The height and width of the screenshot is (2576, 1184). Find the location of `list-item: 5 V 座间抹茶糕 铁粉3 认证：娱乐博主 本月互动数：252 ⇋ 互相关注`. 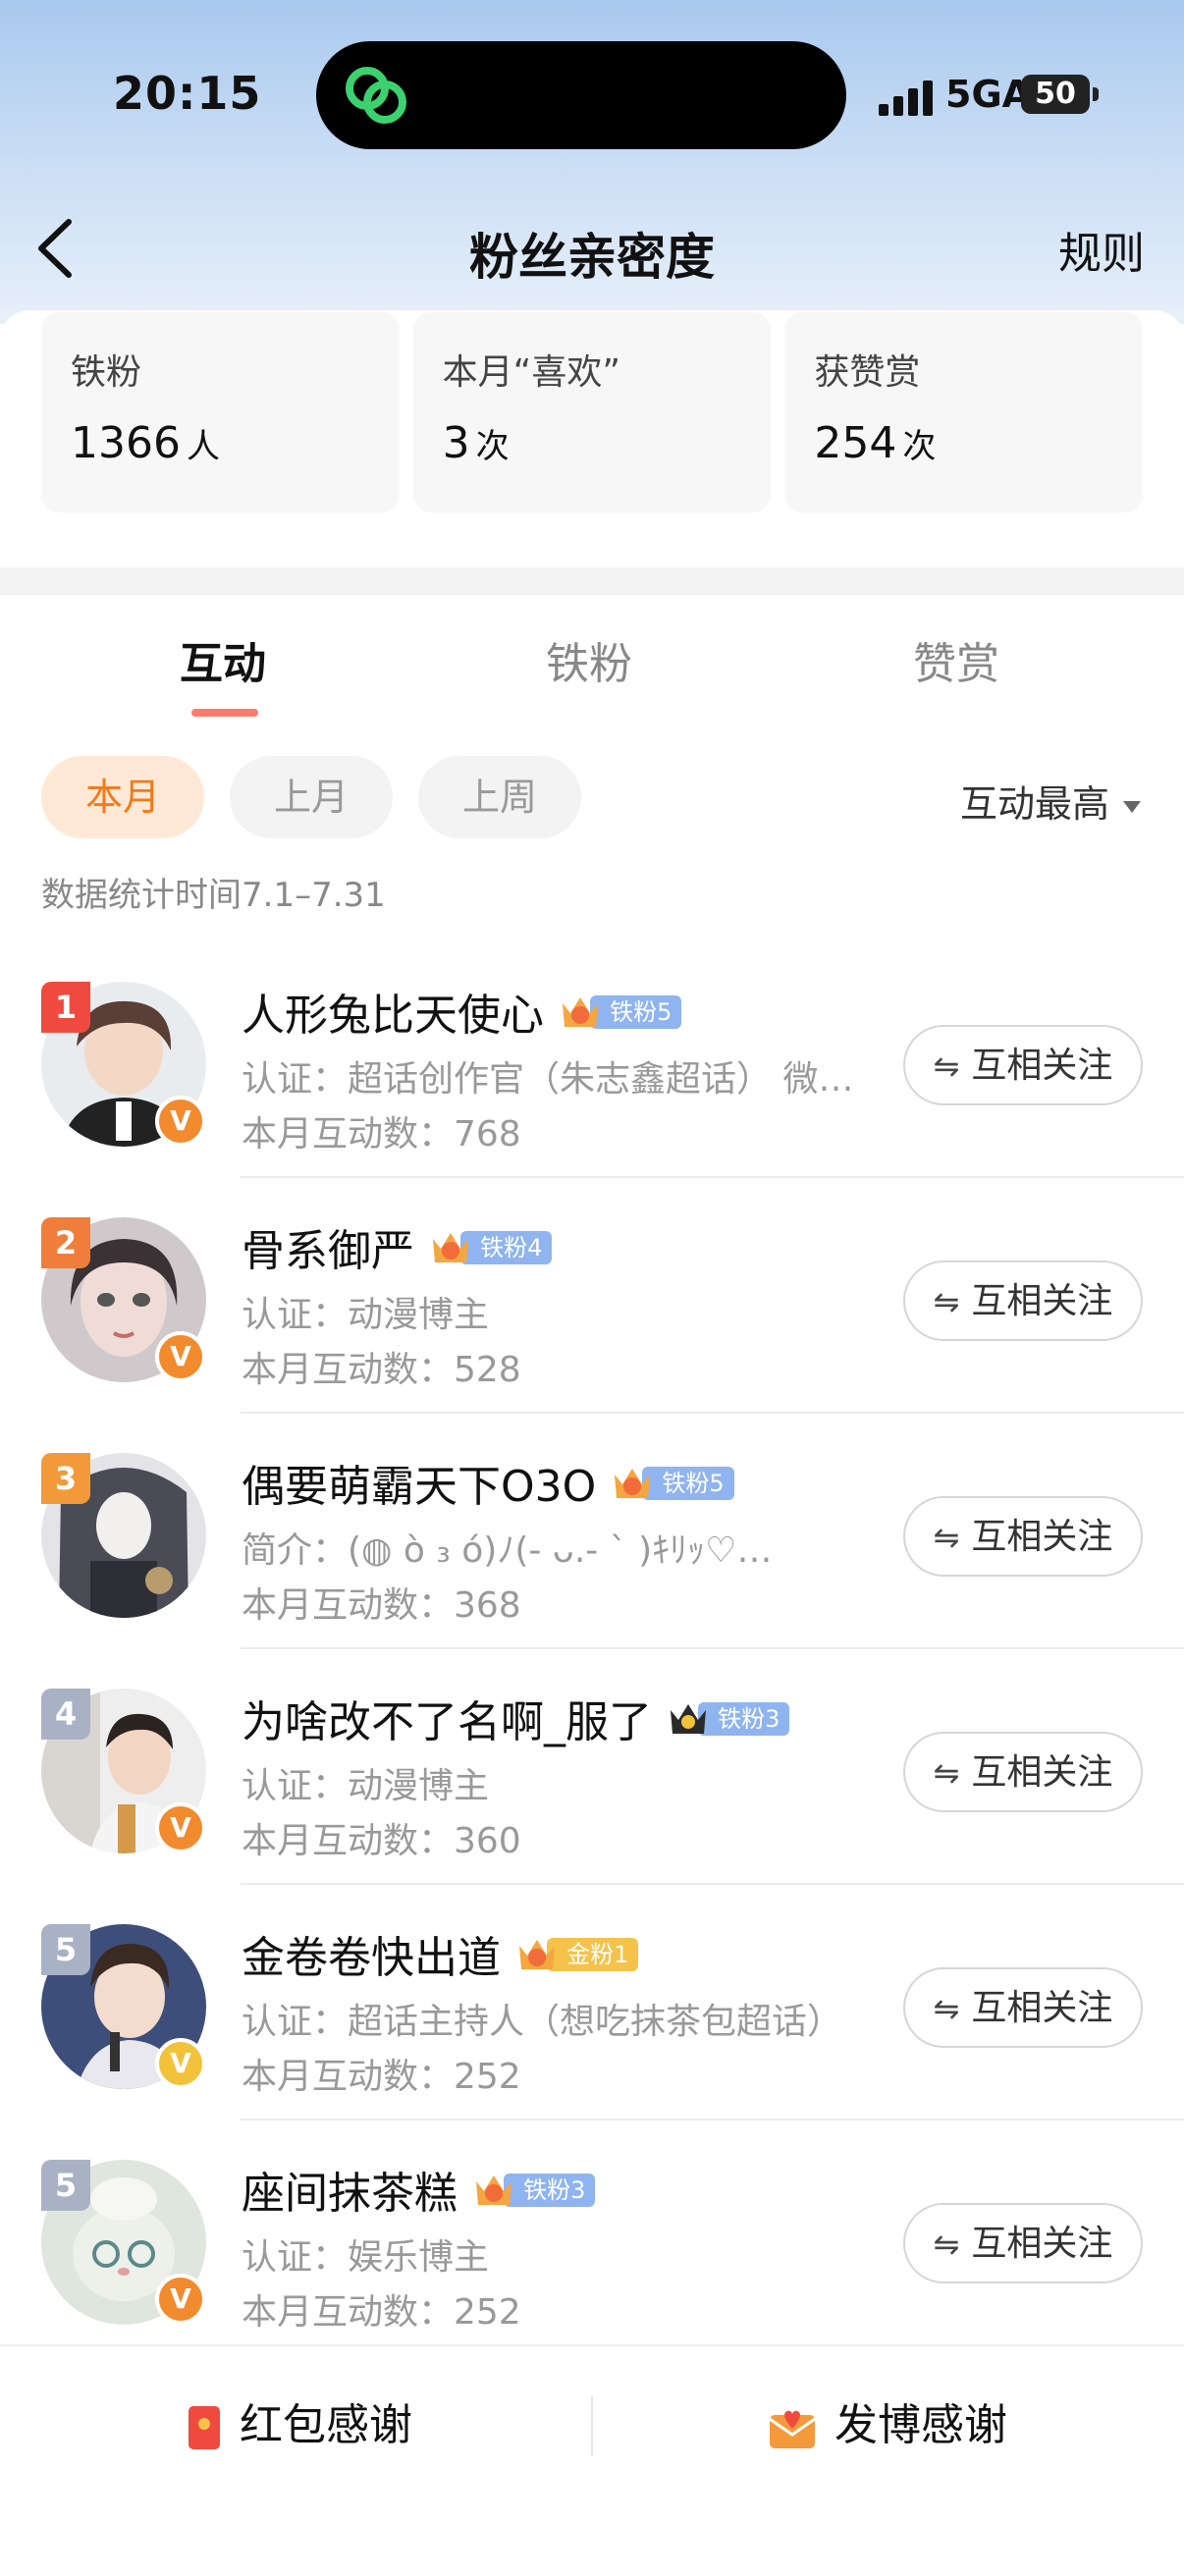

list-item: 5 V 座间抹茶糕 铁粉3 认证：娱乐博主 本月互动数：252 ⇋ 互相关注 is located at coordinates (592, 2238).